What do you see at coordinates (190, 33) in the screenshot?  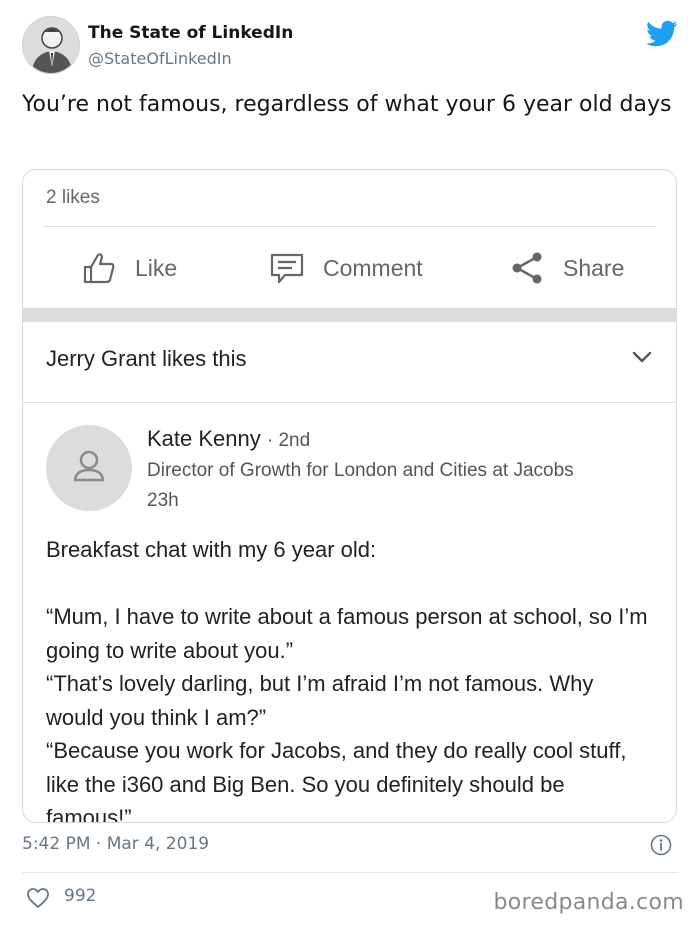 I see `author-name: The State of LinkedIn` at bounding box center [190, 33].